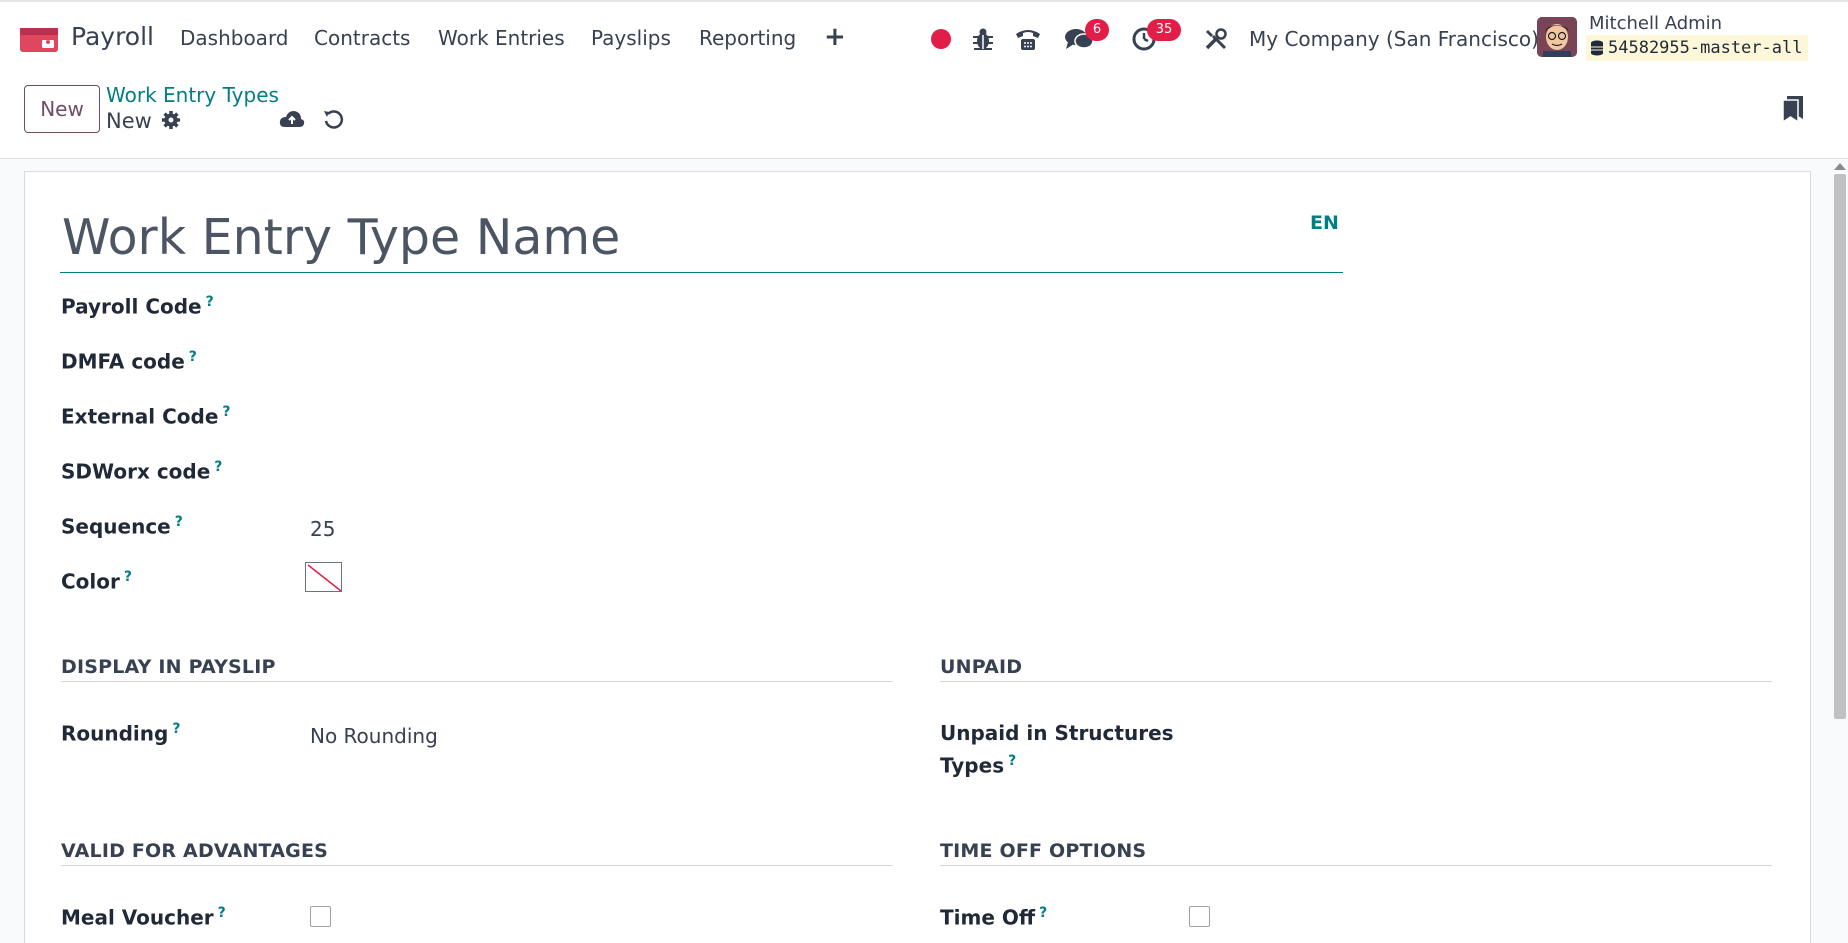  Describe the element at coordinates (140, 416) in the screenshot. I see `external-code-label-text: External Code` at that location.